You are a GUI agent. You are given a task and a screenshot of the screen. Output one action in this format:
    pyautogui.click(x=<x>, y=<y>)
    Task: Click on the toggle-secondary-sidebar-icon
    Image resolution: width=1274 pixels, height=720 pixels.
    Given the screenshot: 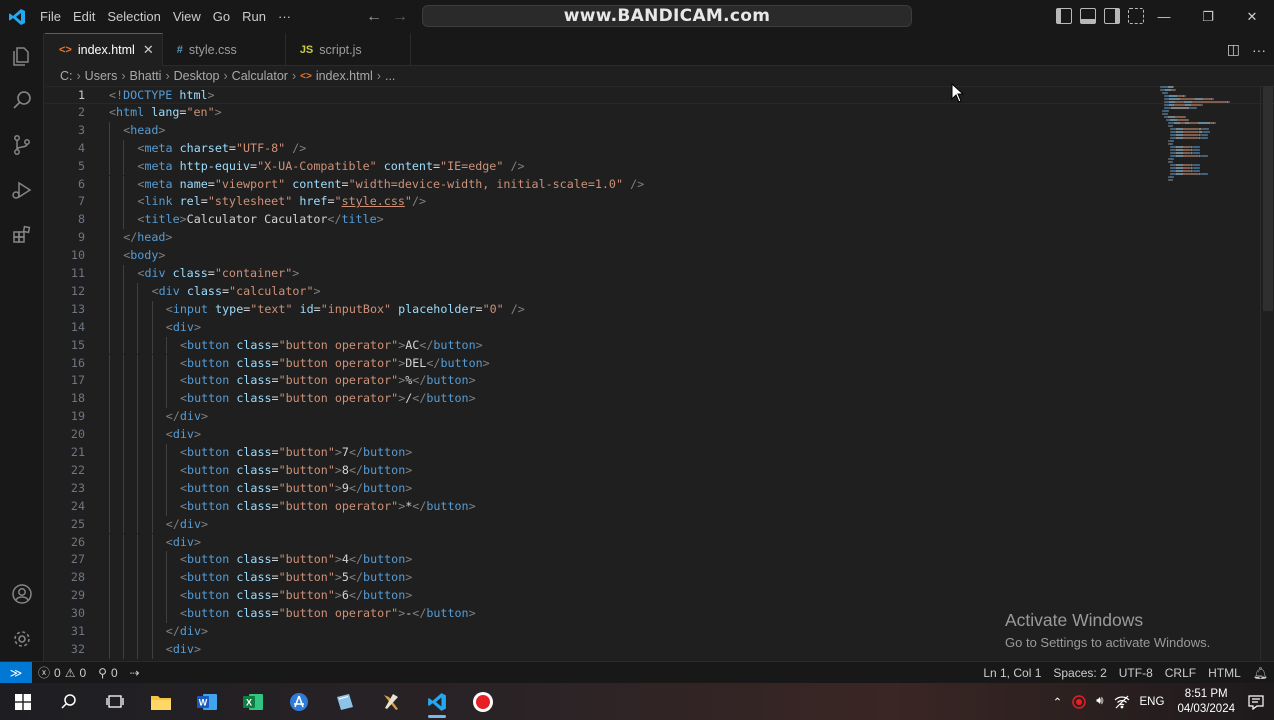 What is the action you would take?
    pyautogui.click(x=1112, y=16)
    